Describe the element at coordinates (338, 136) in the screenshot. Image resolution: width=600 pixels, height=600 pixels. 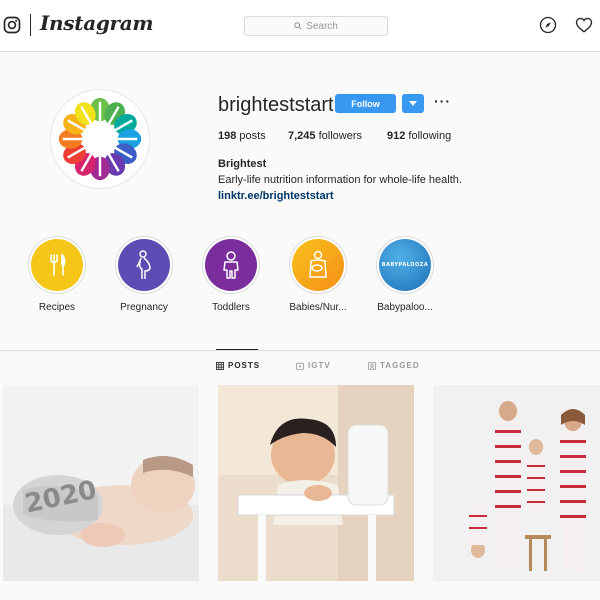
I see `followers-count-label: followers` at that location.